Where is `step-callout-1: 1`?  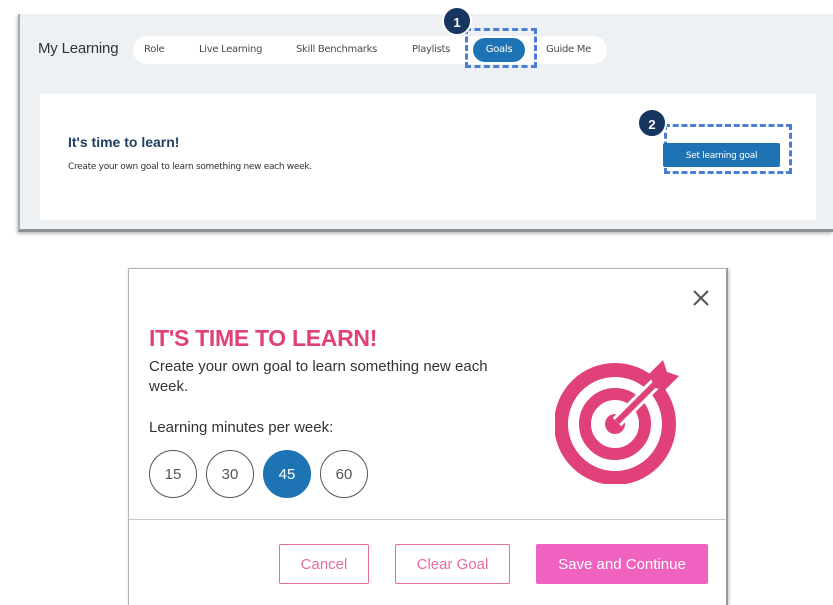
step-callout-1: 1 is located at coordinates (457, 21).